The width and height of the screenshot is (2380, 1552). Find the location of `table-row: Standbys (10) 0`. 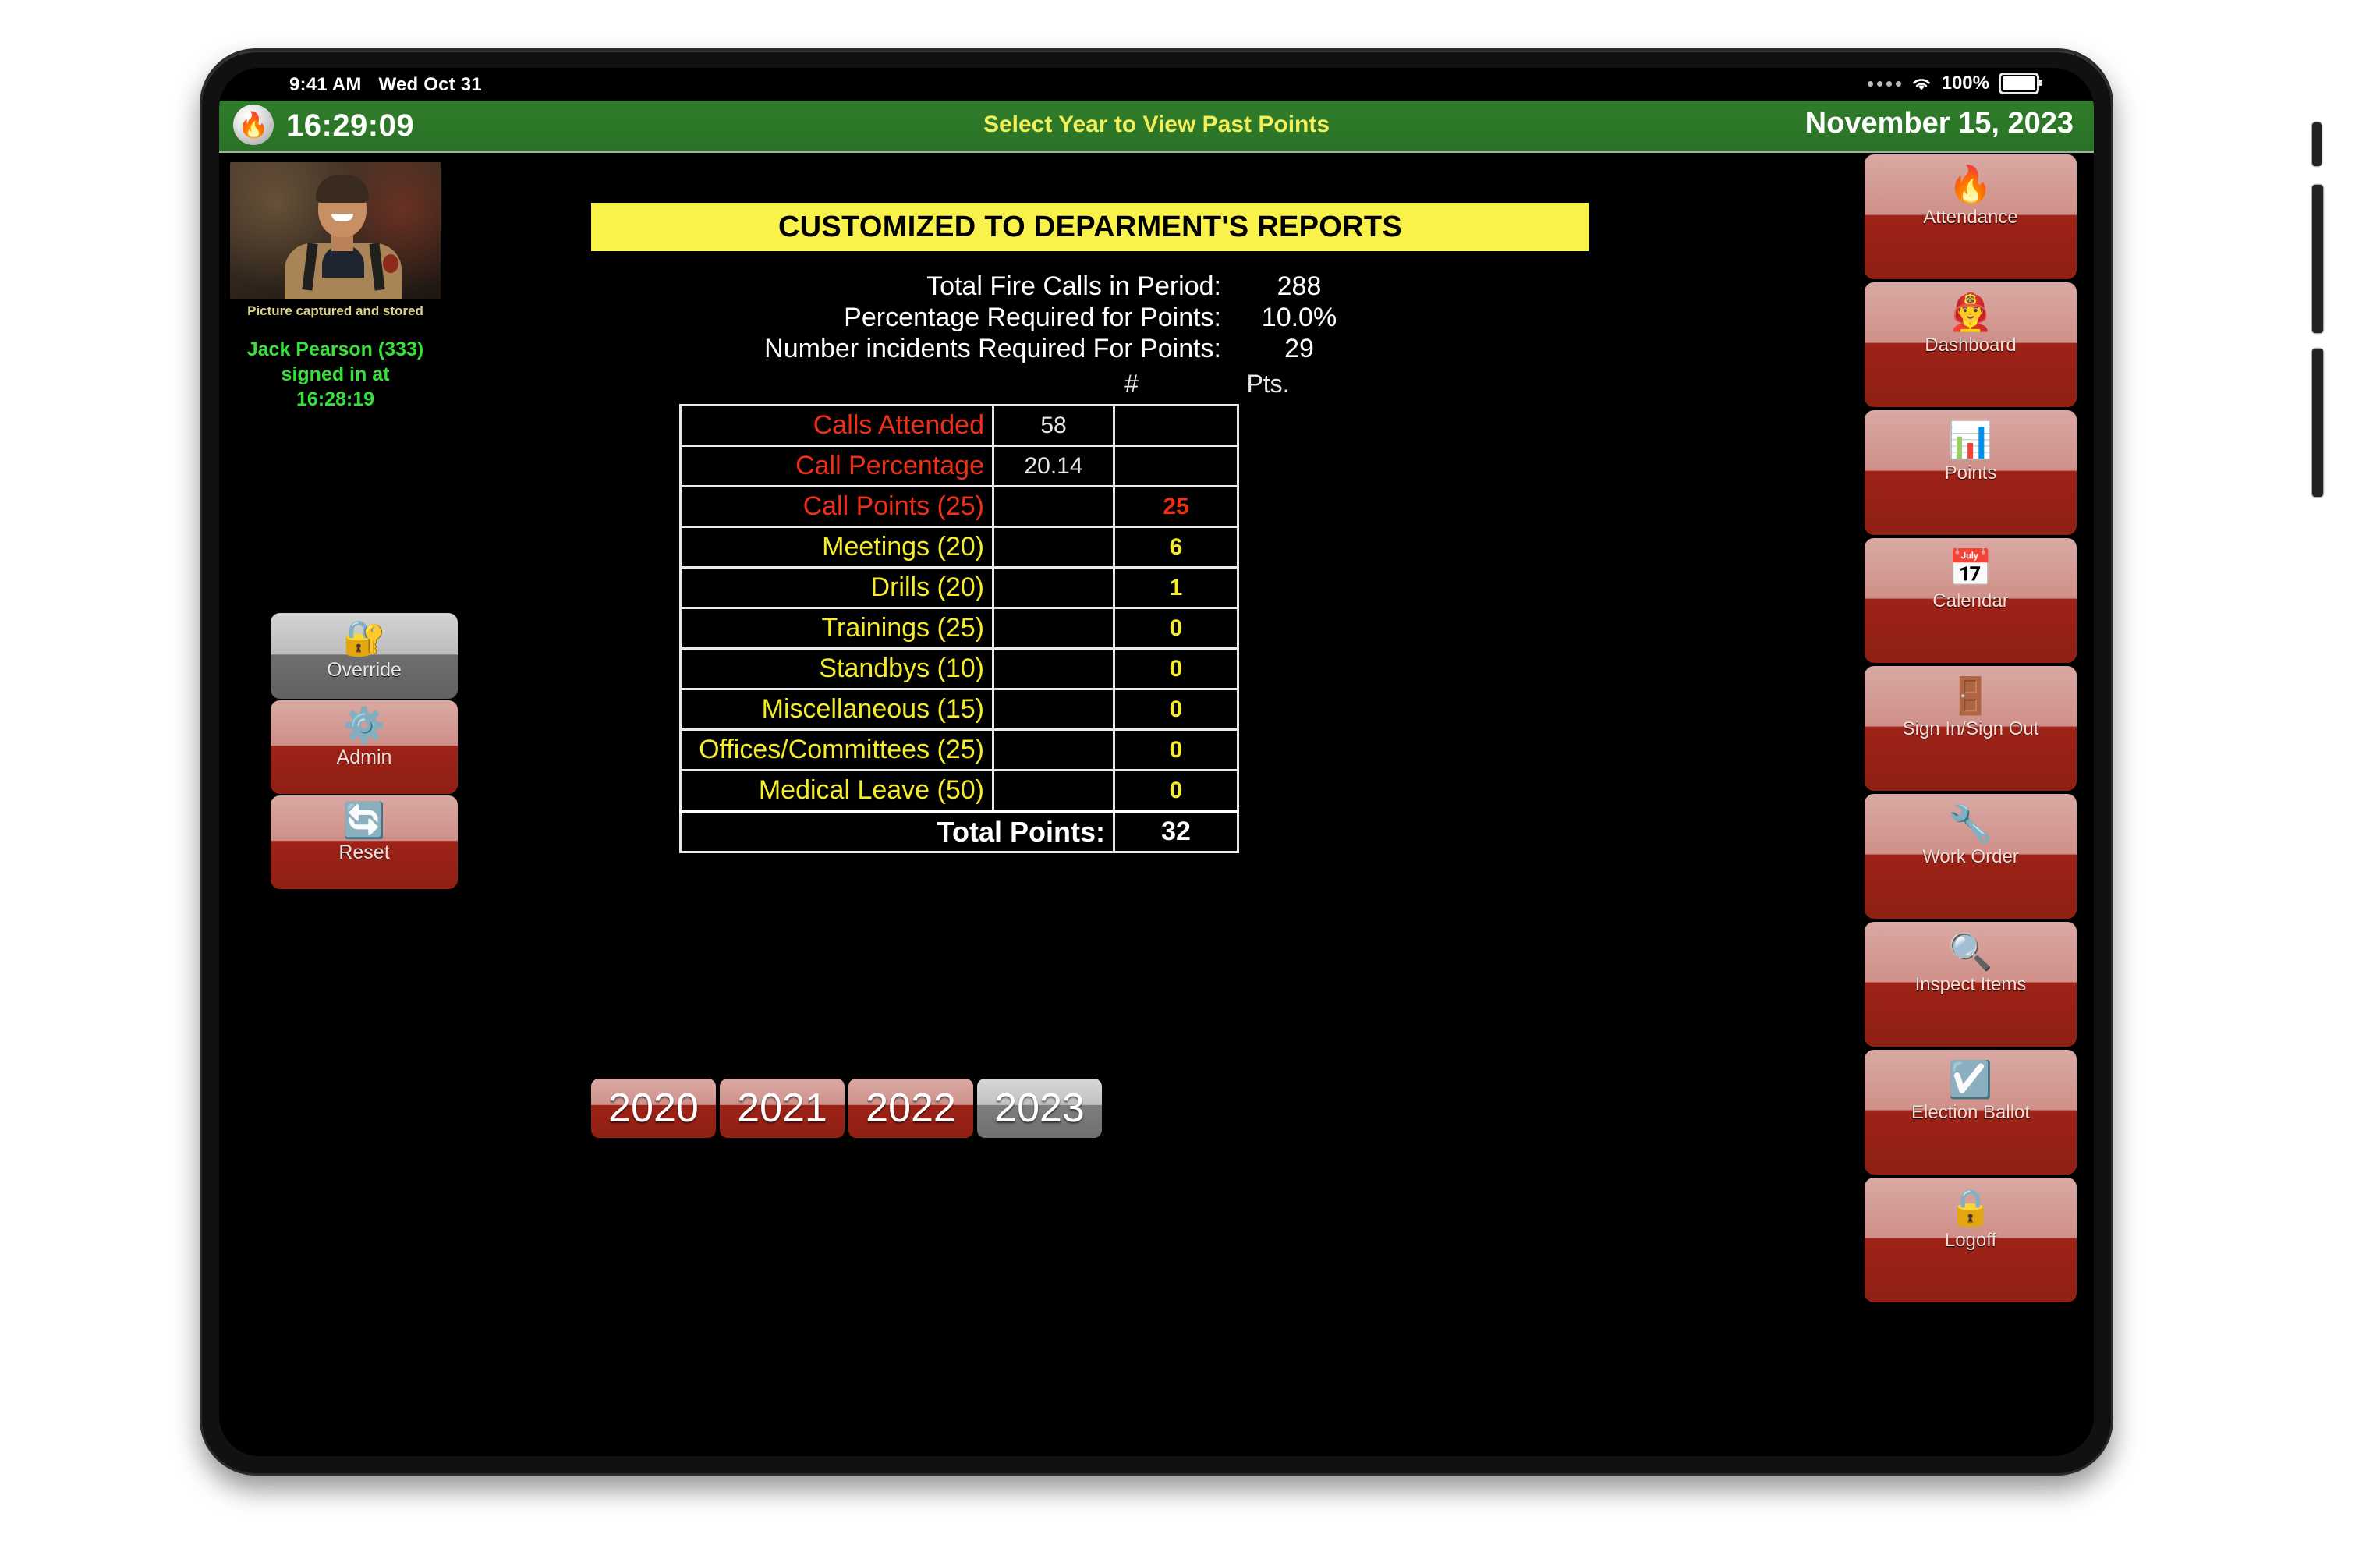

table-row: Standbys (10) 0 is located at coordinates (959, 668).